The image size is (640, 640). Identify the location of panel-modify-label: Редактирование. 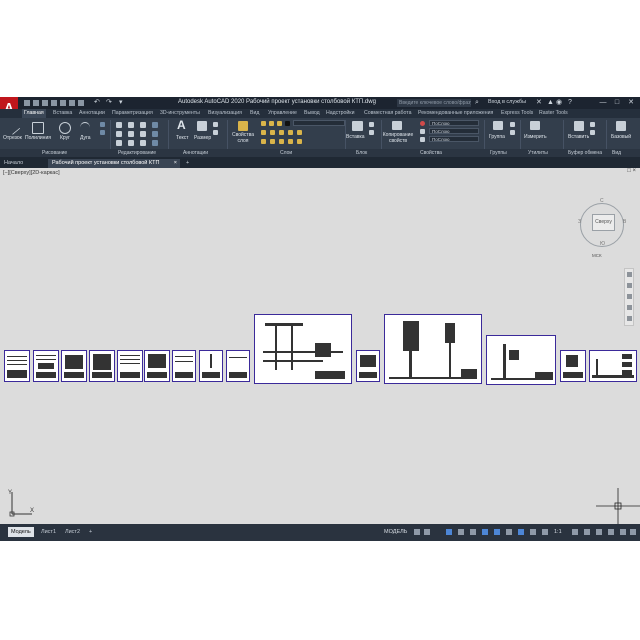
(137, 153).